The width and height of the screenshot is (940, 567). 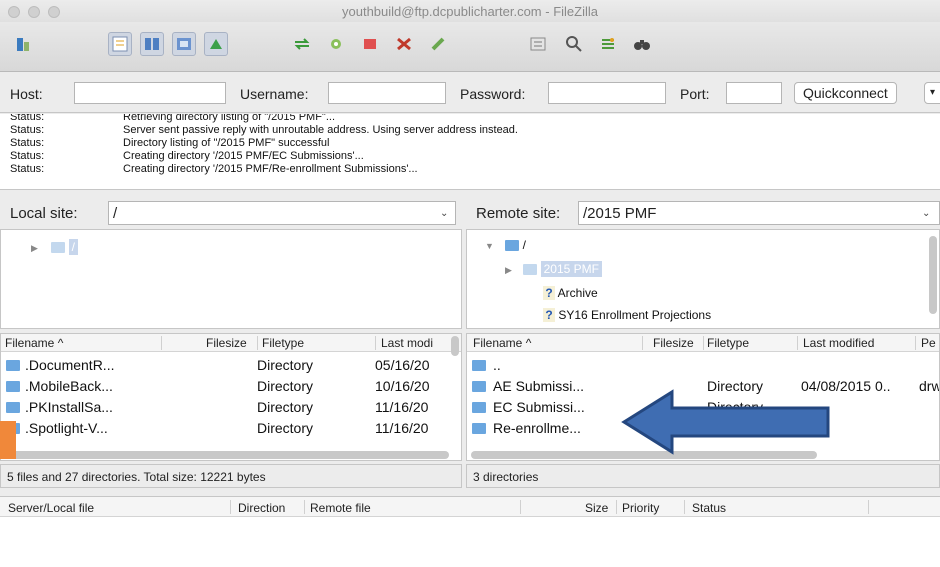 I want to click on unknown-folder-icon: ?, so click(x=549, y=293).